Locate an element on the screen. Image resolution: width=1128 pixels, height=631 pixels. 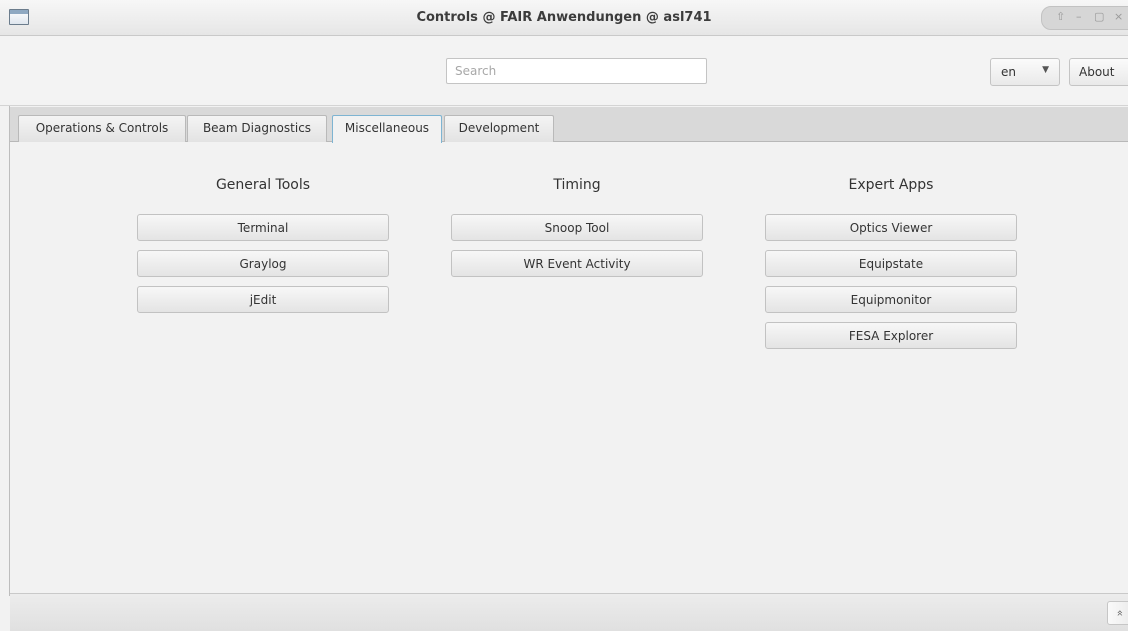
snoop-tool-button: Snoop Tool is located at coordinates (577, 227).